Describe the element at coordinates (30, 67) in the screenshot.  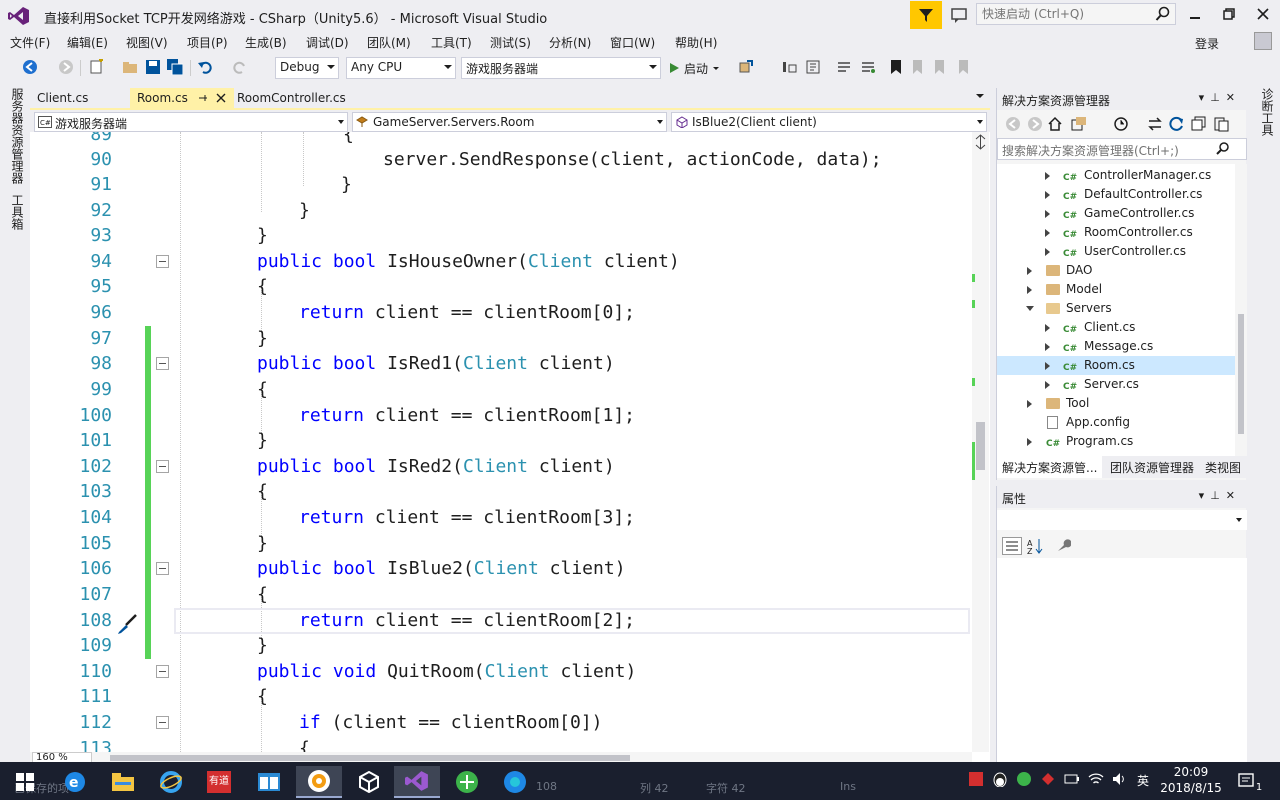
I see `navigate-back-icon` at that location.